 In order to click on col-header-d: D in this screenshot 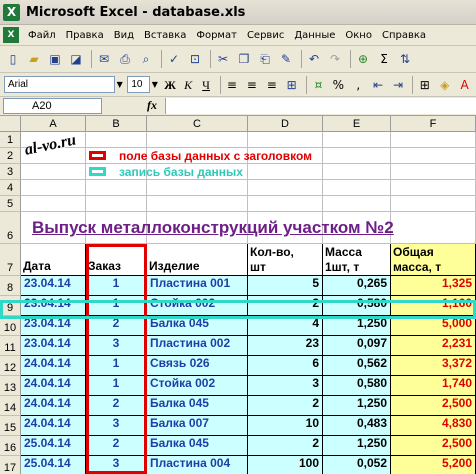, I will do `click(285, 124)`.